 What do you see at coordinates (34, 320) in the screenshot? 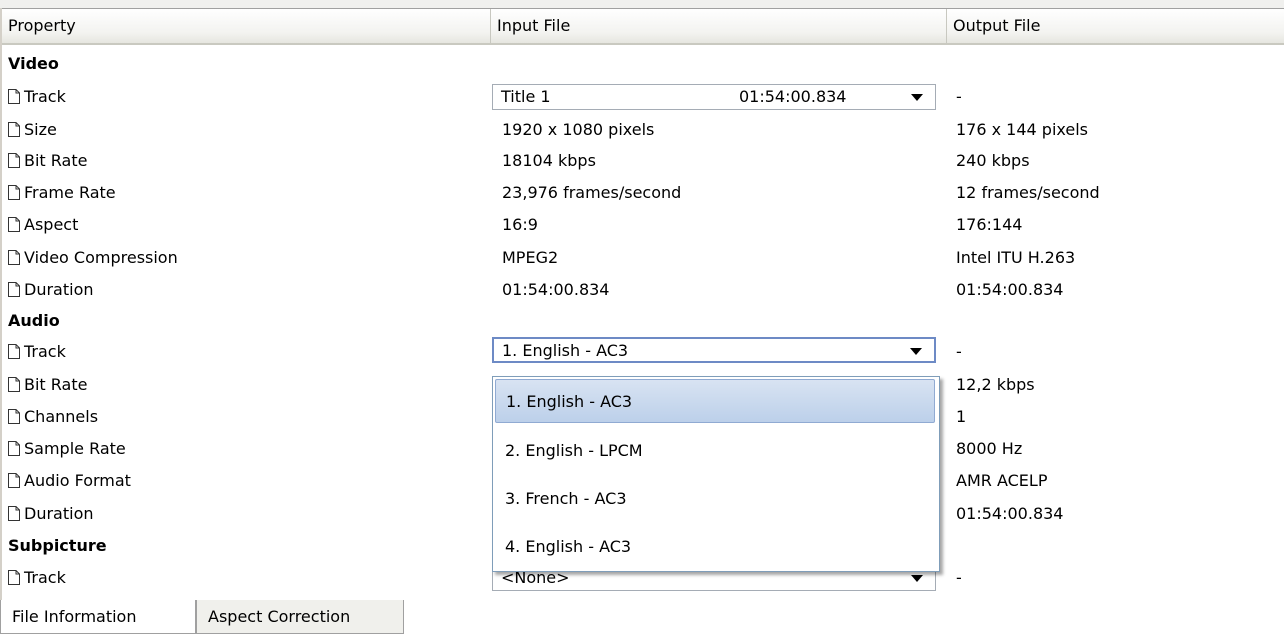
I see `section-audio: Audio` at bounding box center [34, 320].